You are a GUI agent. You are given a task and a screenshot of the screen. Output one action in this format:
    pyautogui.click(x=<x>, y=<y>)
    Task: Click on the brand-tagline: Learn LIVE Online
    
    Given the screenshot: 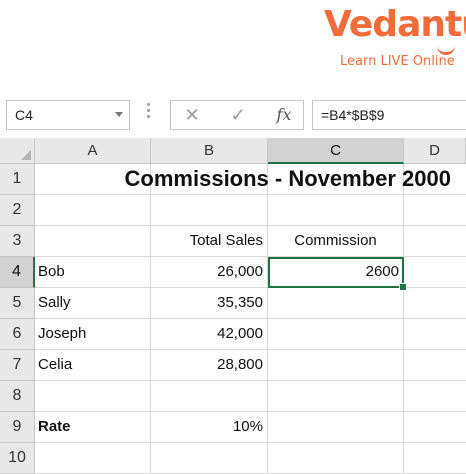 What is the action you would take?
    pyautogui.click(x=397, y=61)
    